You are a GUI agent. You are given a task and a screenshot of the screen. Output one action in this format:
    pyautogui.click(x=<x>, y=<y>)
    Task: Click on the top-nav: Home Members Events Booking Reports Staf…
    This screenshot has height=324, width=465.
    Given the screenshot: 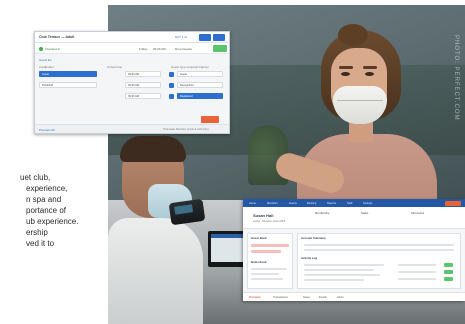 What is the action you would take?
    pyautogui.click(x=354, y=203)
    